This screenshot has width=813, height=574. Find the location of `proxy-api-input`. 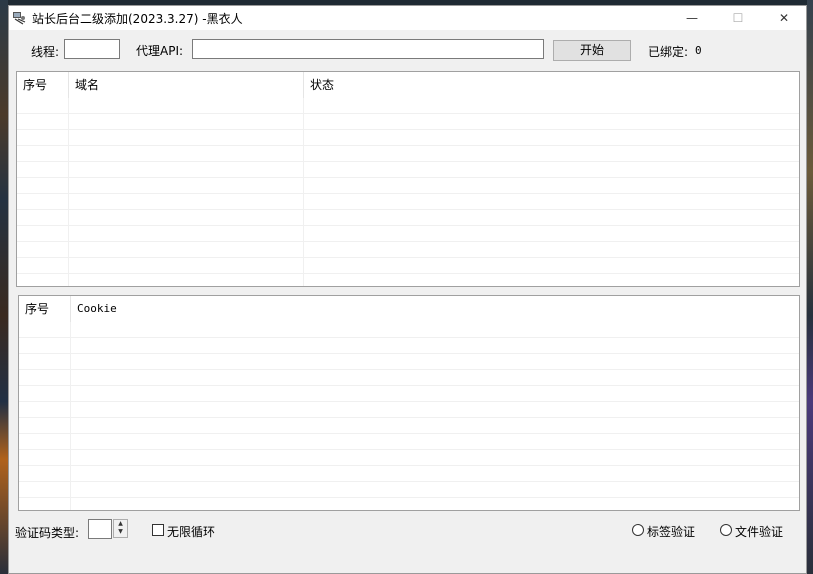

proxy-api-input is located at coordinates (368, 49).